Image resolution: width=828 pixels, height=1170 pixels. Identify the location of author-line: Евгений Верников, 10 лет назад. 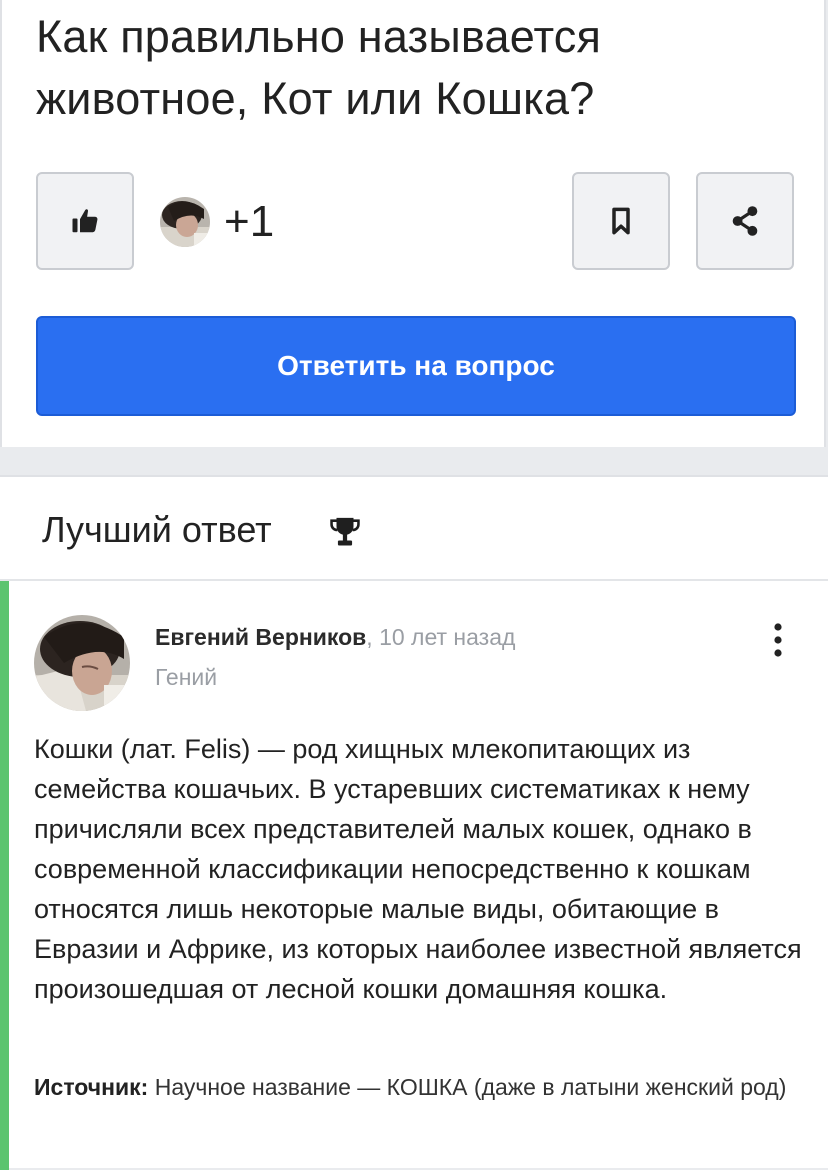
(335, 637).